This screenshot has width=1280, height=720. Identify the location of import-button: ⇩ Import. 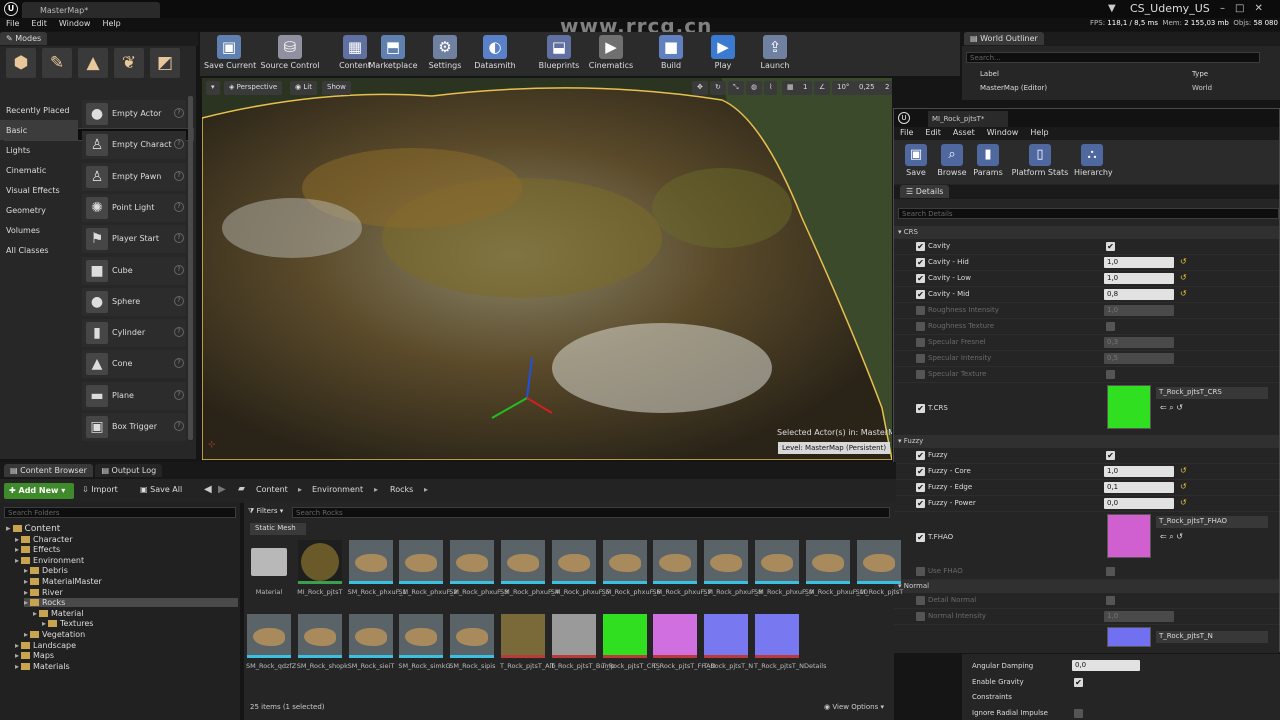
(100, 489).